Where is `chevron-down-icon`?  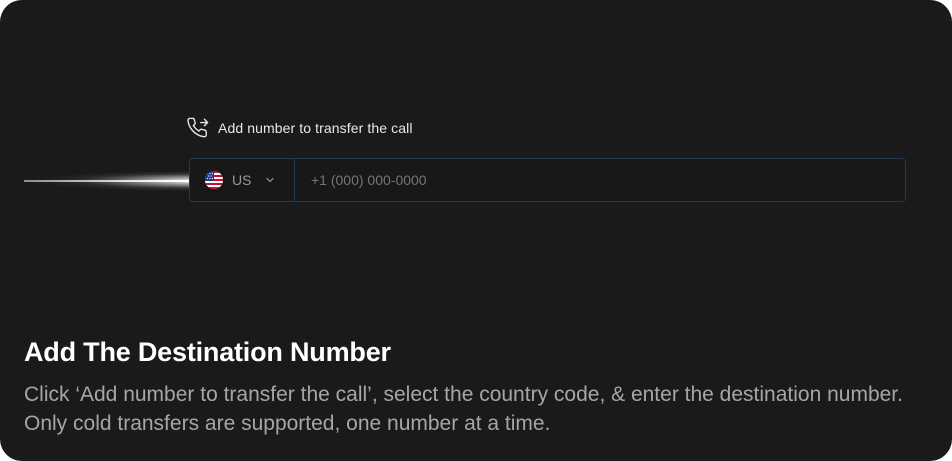
chevron-down-icon is located at coordinates (268, 180).